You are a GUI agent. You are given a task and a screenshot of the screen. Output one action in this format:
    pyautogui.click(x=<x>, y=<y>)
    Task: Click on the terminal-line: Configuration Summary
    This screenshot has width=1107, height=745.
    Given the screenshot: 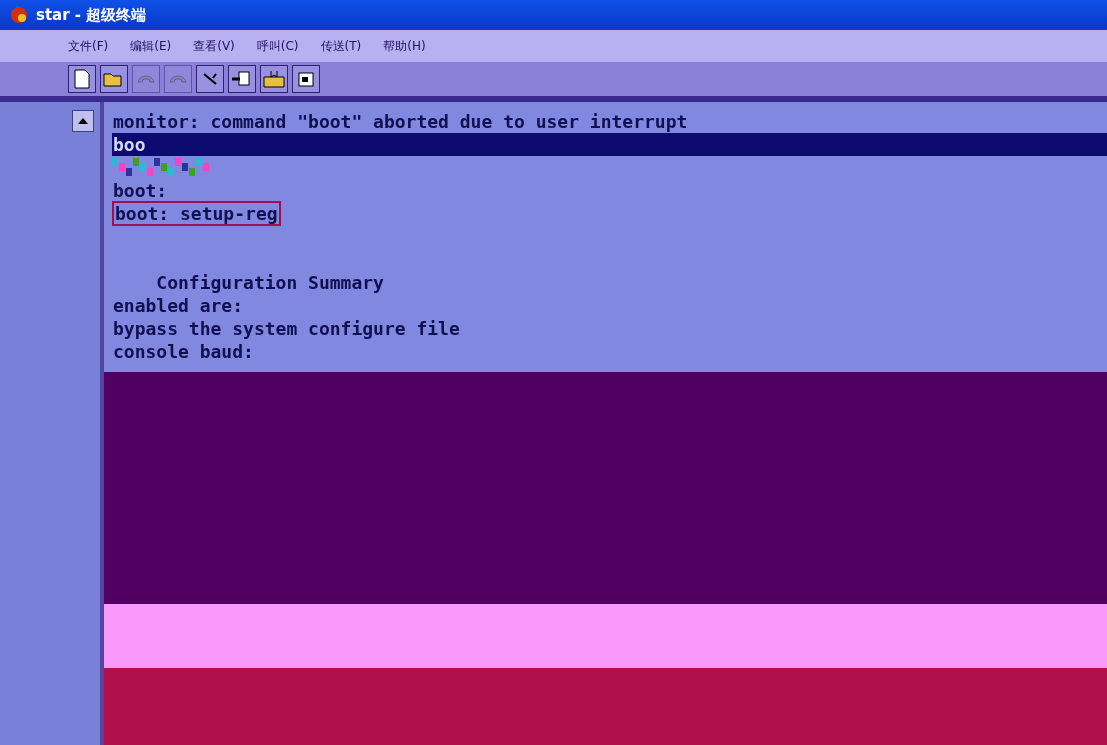 What is the action you would take?
    pyautogui.click(x=270, y=282)
    